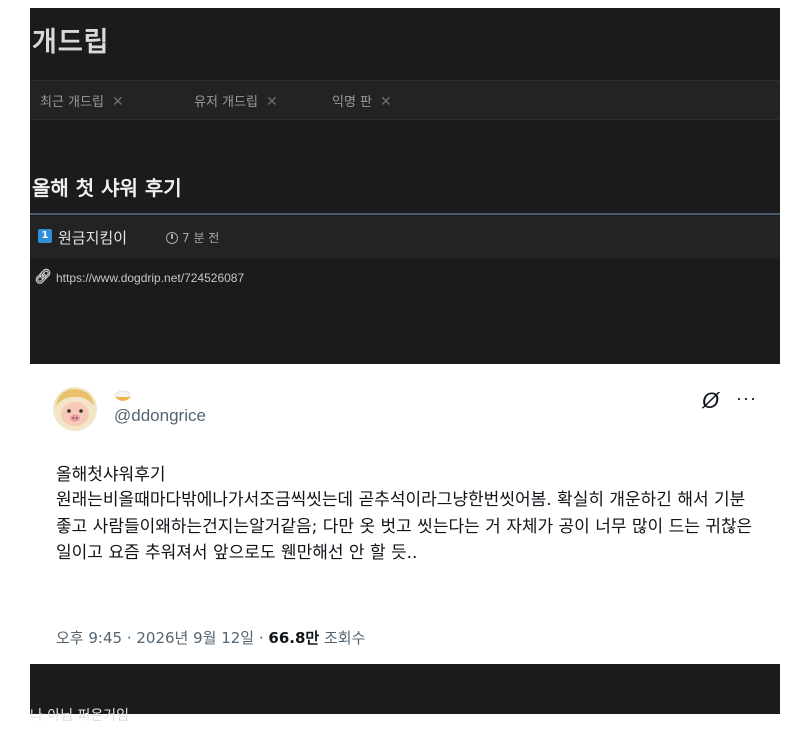  What do you see at coordinates (162, 638) in the screenshot?
I see `tweet-time: 오후 9:45 · 2026년 9월 12일 ·` at bounding box center [162, 638].